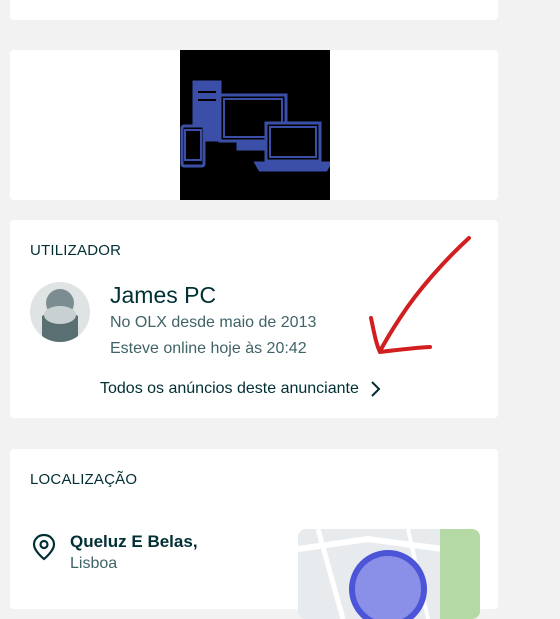 Image resolution: width=560 pixels, height=619 pixels. What do you see at coordinates (254, 10) in the screenshot?
I see `previous-card` at bounding box center [254, 10].